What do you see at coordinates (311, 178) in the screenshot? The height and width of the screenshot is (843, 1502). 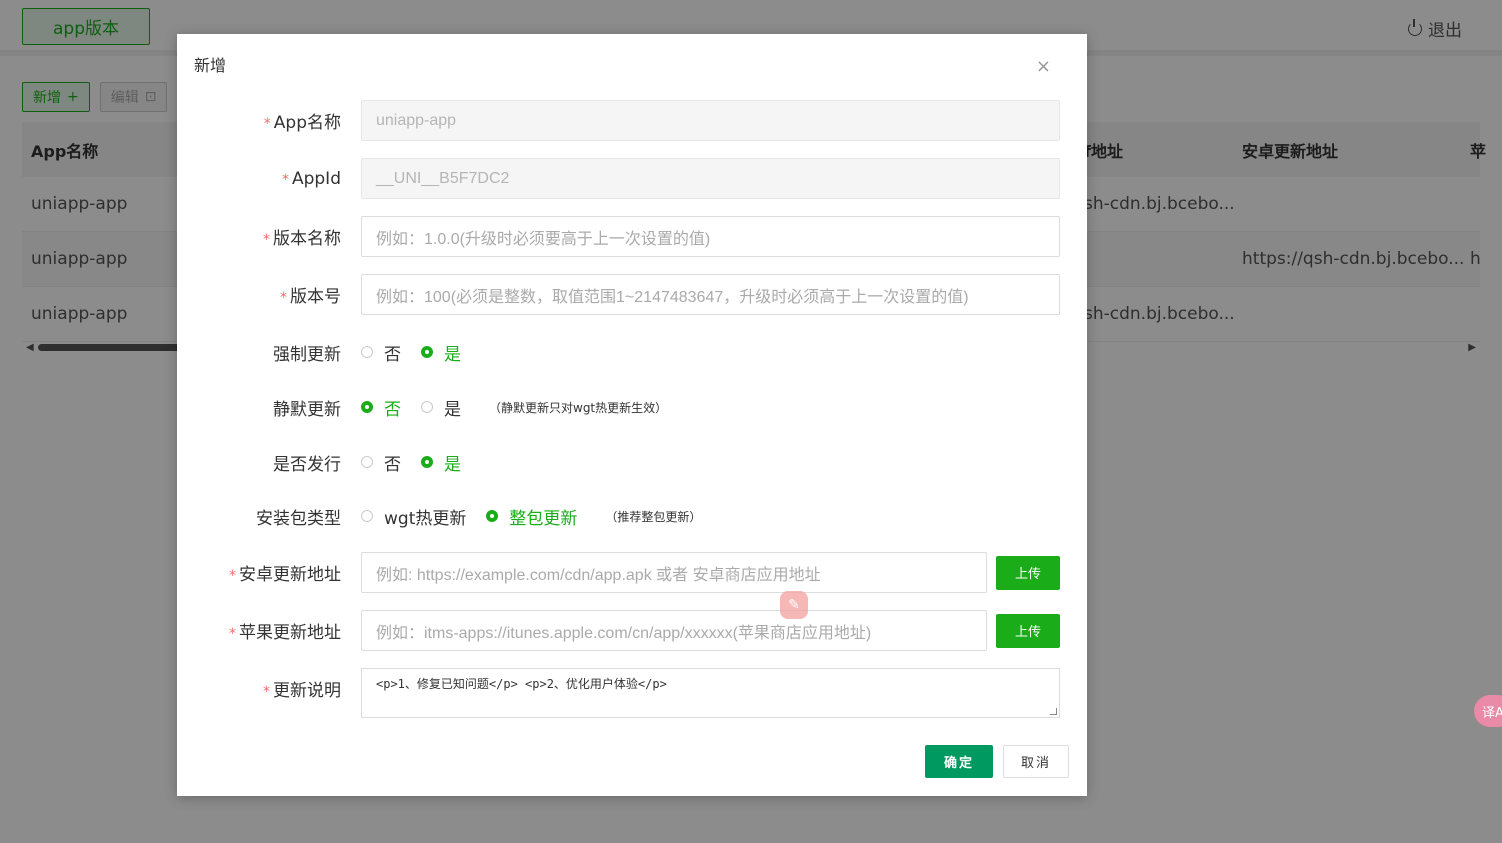 I see `app-id-label: * AppId` at bounding box center [311, 178].